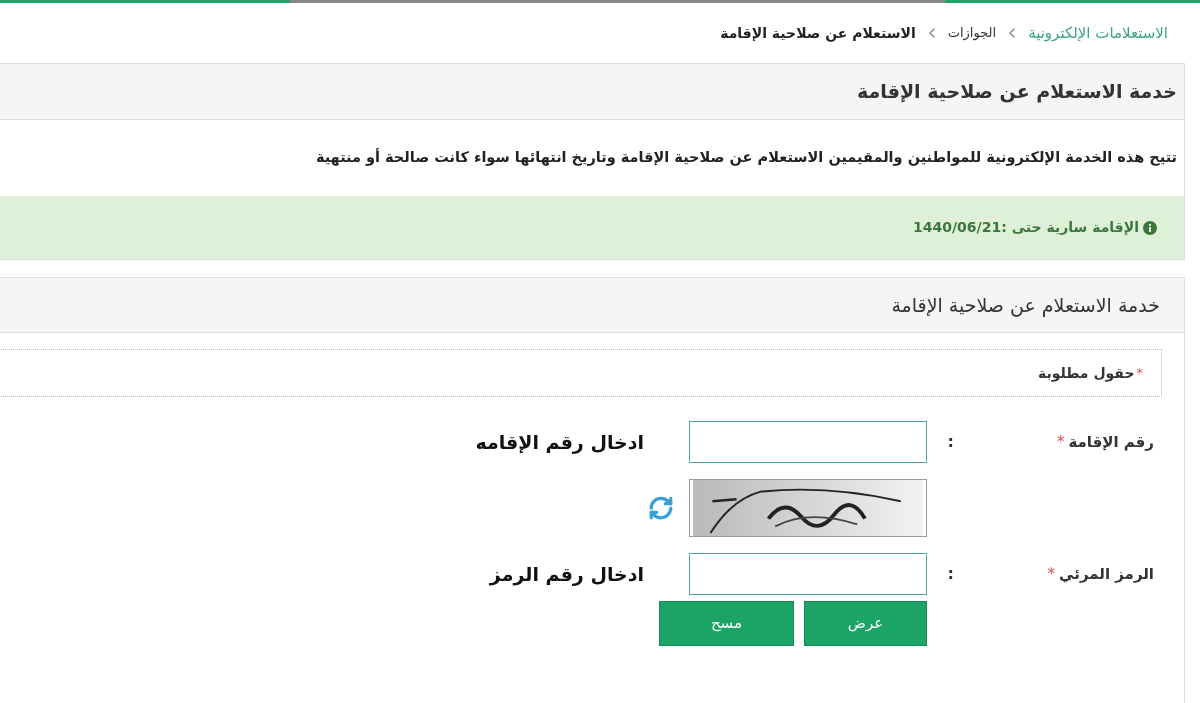 This screenshot has height=703, width=1200. I want to click on field-label: الرمز المرئي, so click(1106, 574).